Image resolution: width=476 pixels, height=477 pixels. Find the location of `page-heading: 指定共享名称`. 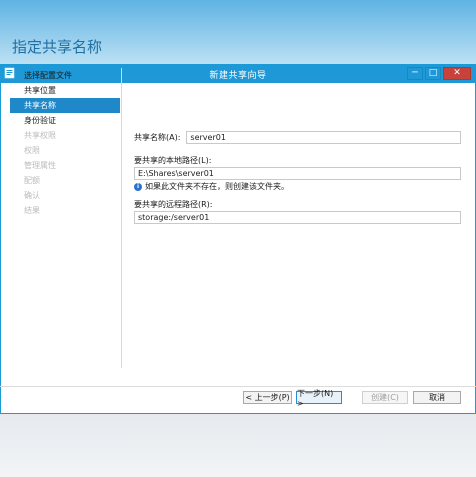

page-heading: 指定共享名称 is located at coordinates (57, 47).